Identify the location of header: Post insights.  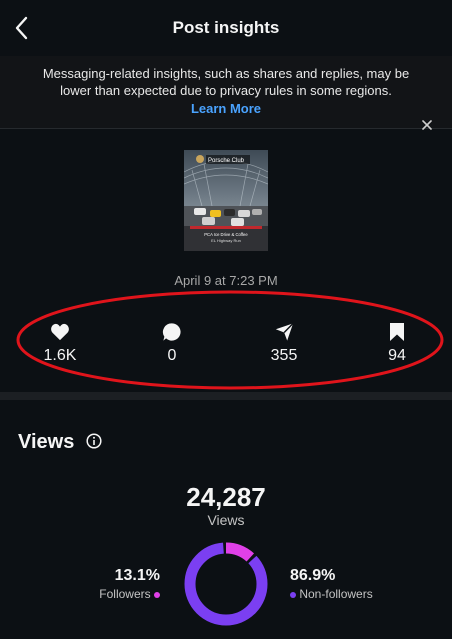
(226, 28).